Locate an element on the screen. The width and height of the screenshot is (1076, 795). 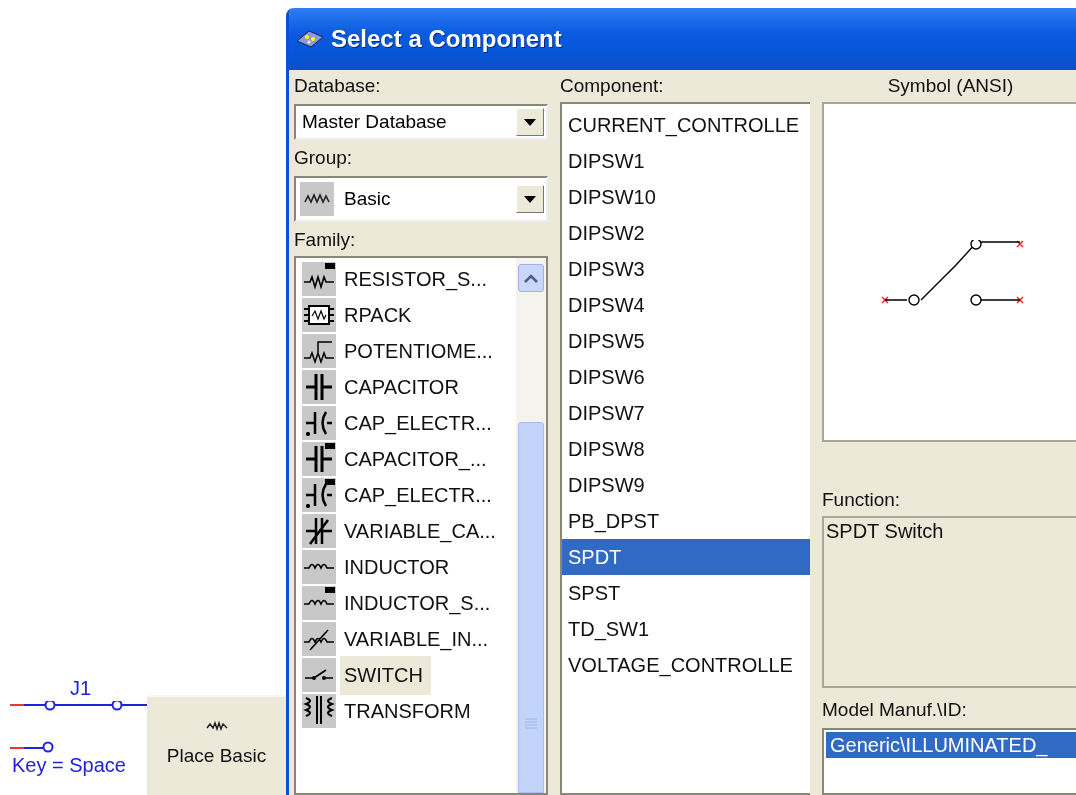
component-item: DIPSW3 is located at coordinates (686, 269).